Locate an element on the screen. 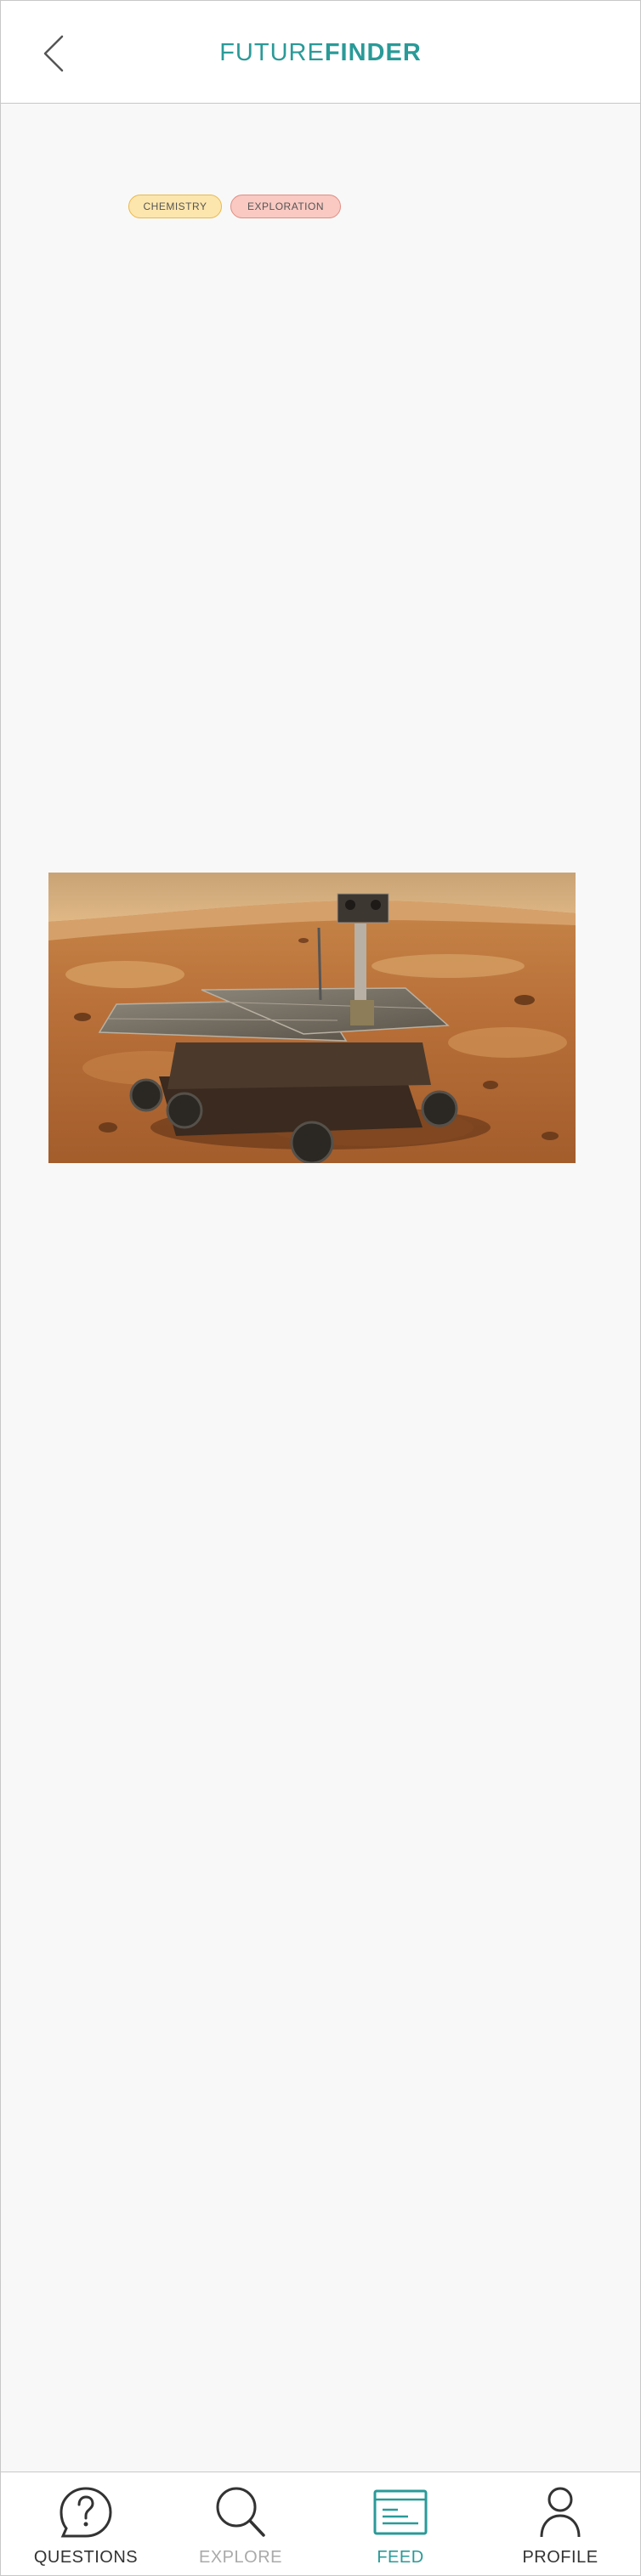 The height and width of the screenshot is (2576, 641). question-bubble-icon is located at coordinates (86, 2512).